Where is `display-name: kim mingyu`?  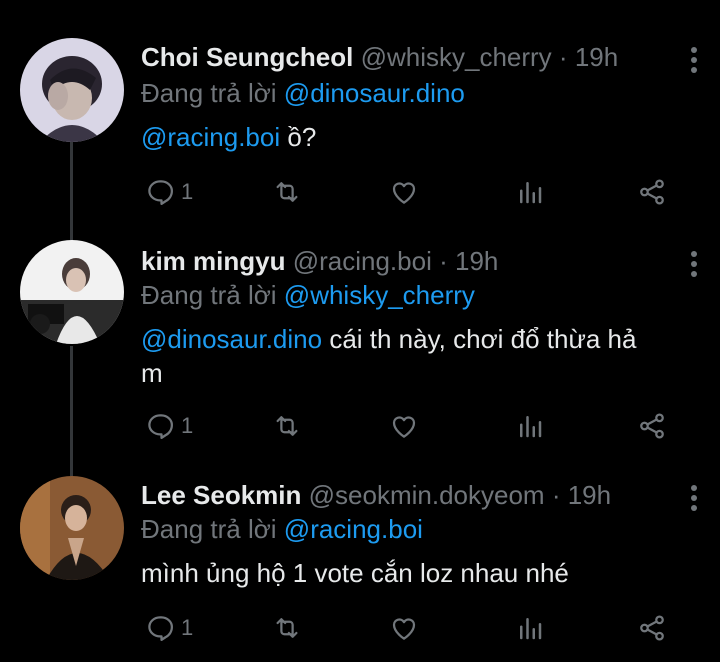
display-name: kim mingyu is located at coordinates (213, 261).